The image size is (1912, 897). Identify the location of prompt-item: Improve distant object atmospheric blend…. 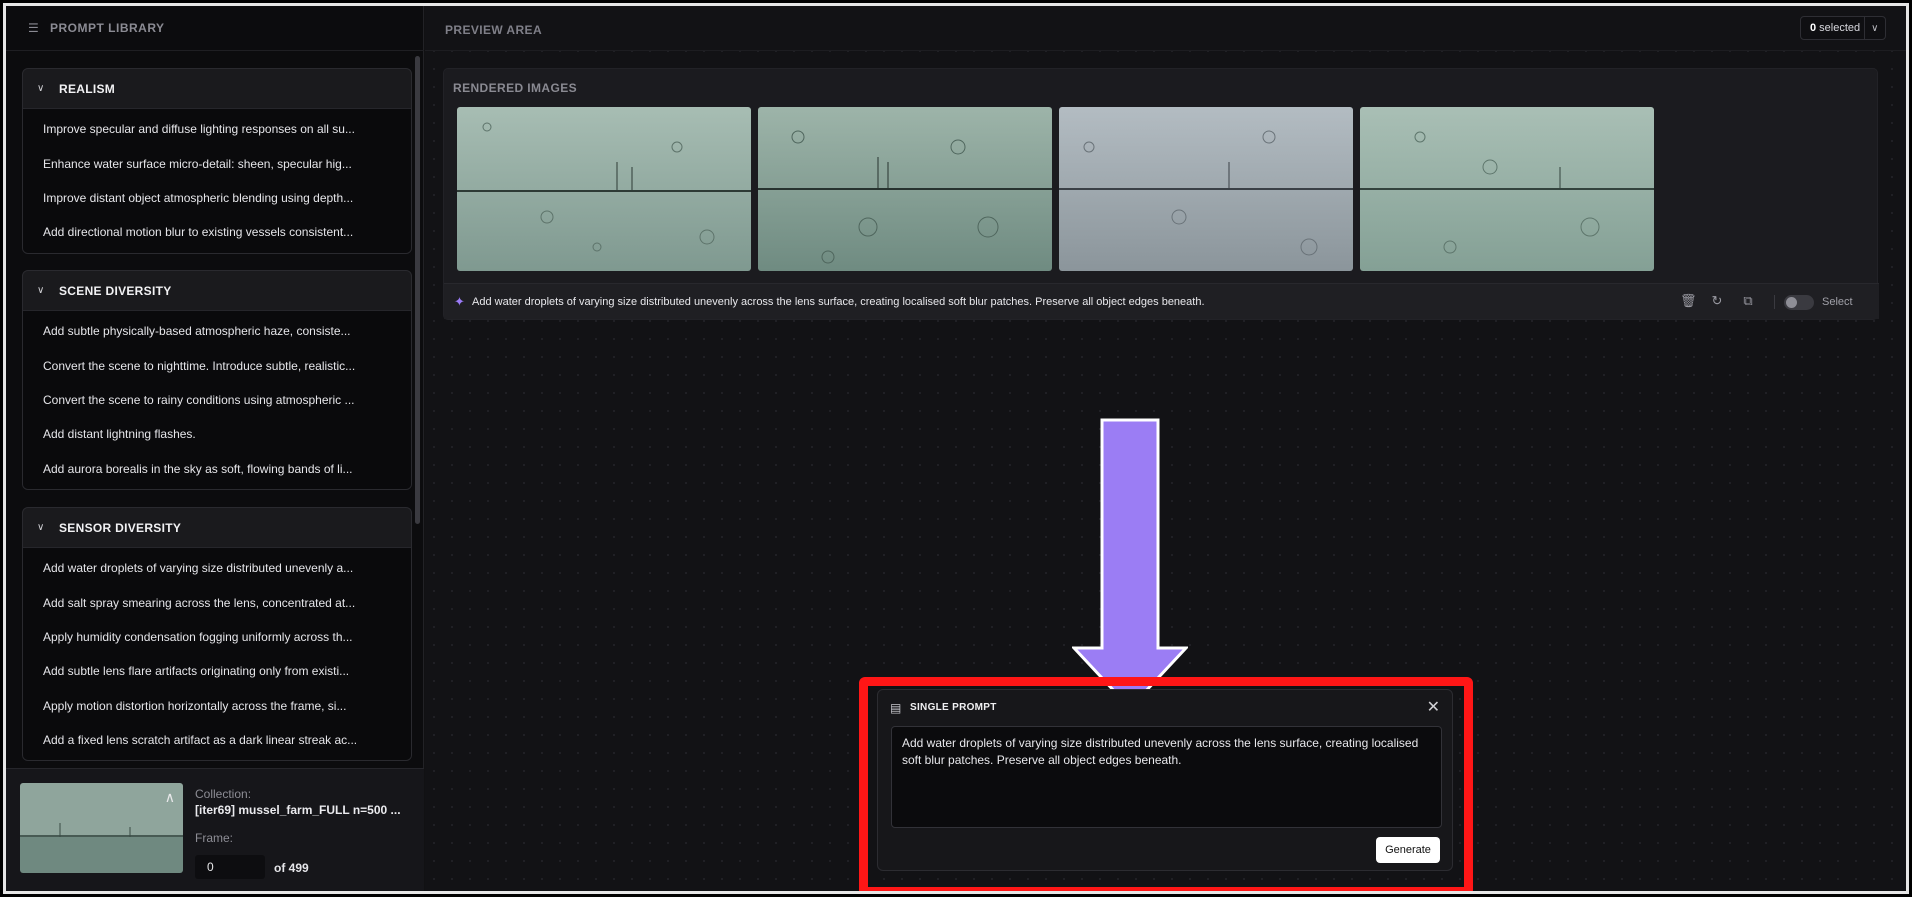
(217, 198).